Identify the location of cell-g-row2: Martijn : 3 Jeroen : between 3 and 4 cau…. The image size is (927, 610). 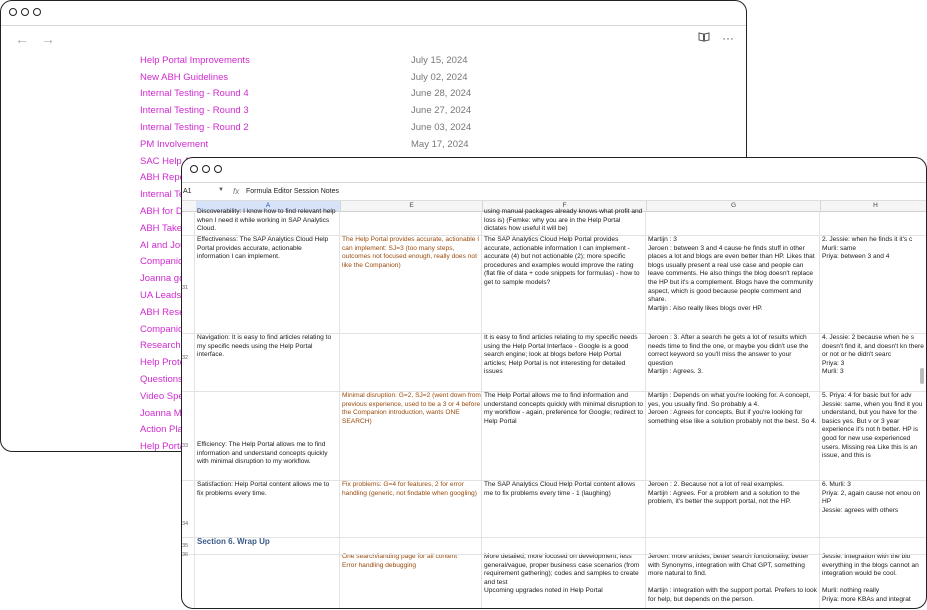
(733, 285).